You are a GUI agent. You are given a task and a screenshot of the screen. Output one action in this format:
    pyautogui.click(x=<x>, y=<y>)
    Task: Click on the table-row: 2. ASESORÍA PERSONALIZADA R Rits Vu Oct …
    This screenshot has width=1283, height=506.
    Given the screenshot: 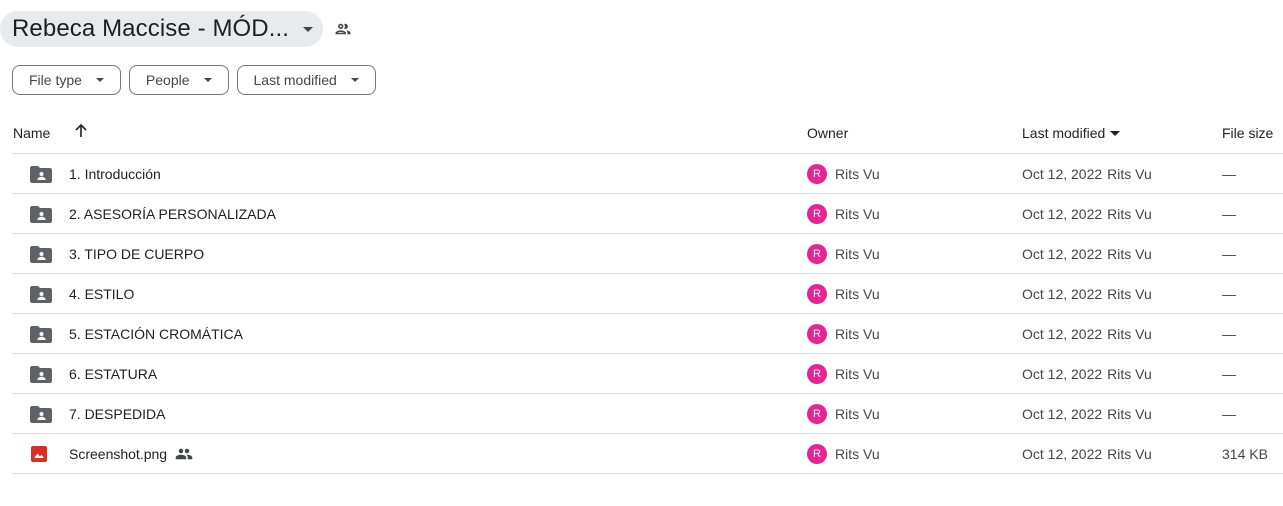 What is the action you would take?
    pyautogui.click(x=647, y=214)
    